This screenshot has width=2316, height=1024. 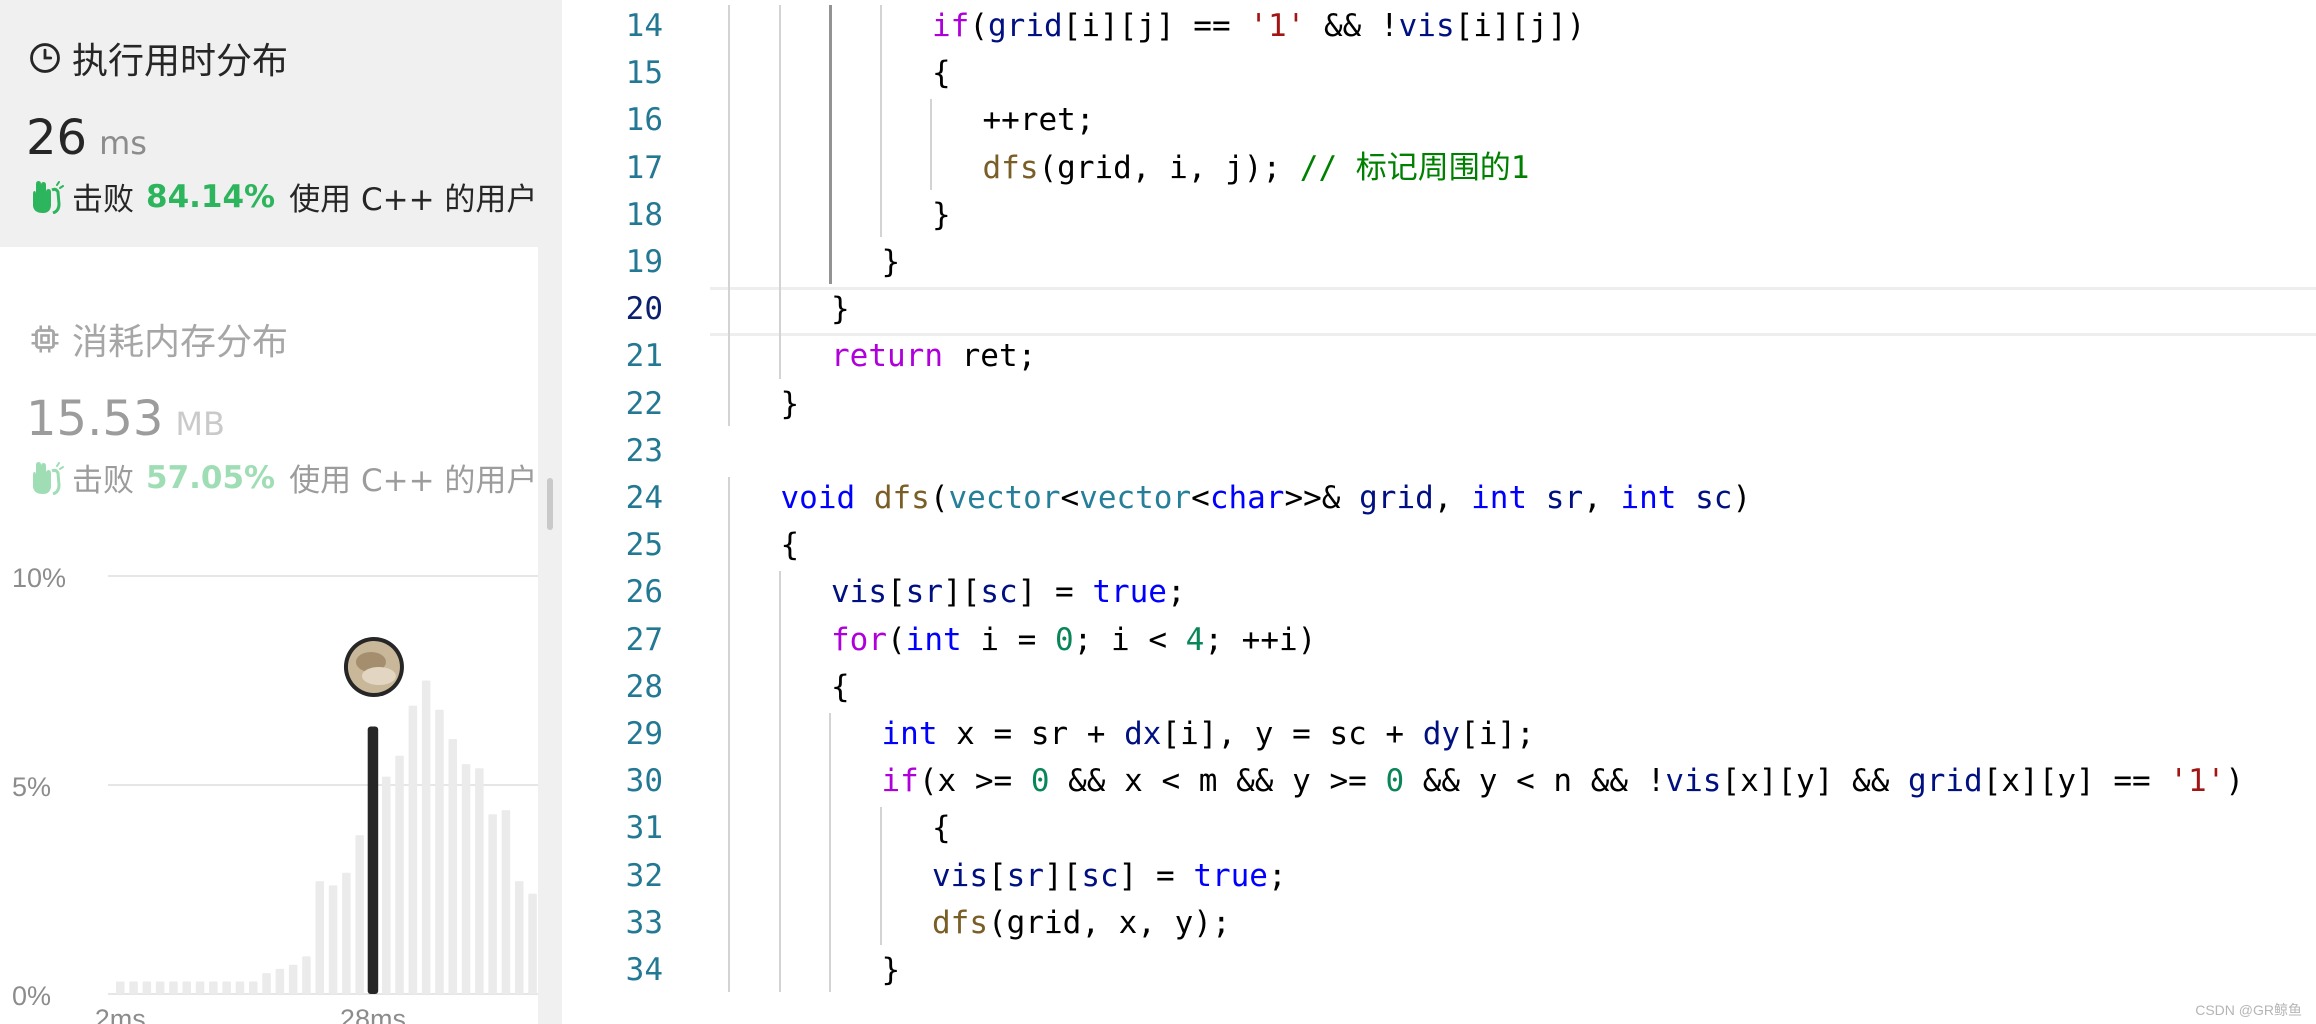 What do you see at coordinates (1439, 309) in the screenshot?
I see `code-line: 20}` at bounding box center [1439, 309].